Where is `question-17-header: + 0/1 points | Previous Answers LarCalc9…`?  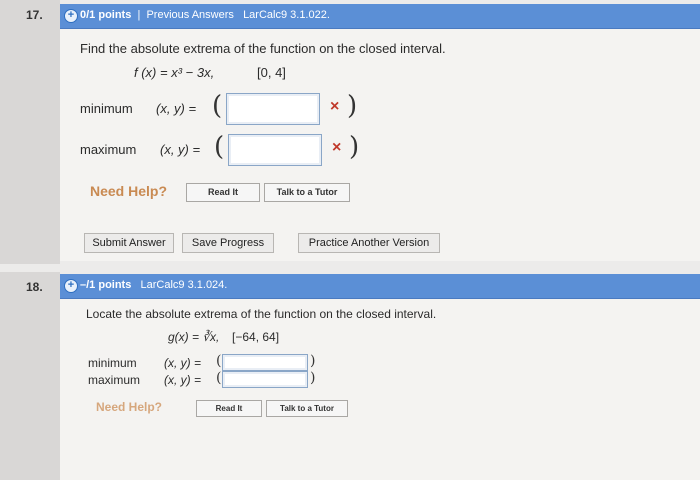
question-17-header: + 0/1 points | Previous Answers LarCalc9… is located at coordinates (380, 16).